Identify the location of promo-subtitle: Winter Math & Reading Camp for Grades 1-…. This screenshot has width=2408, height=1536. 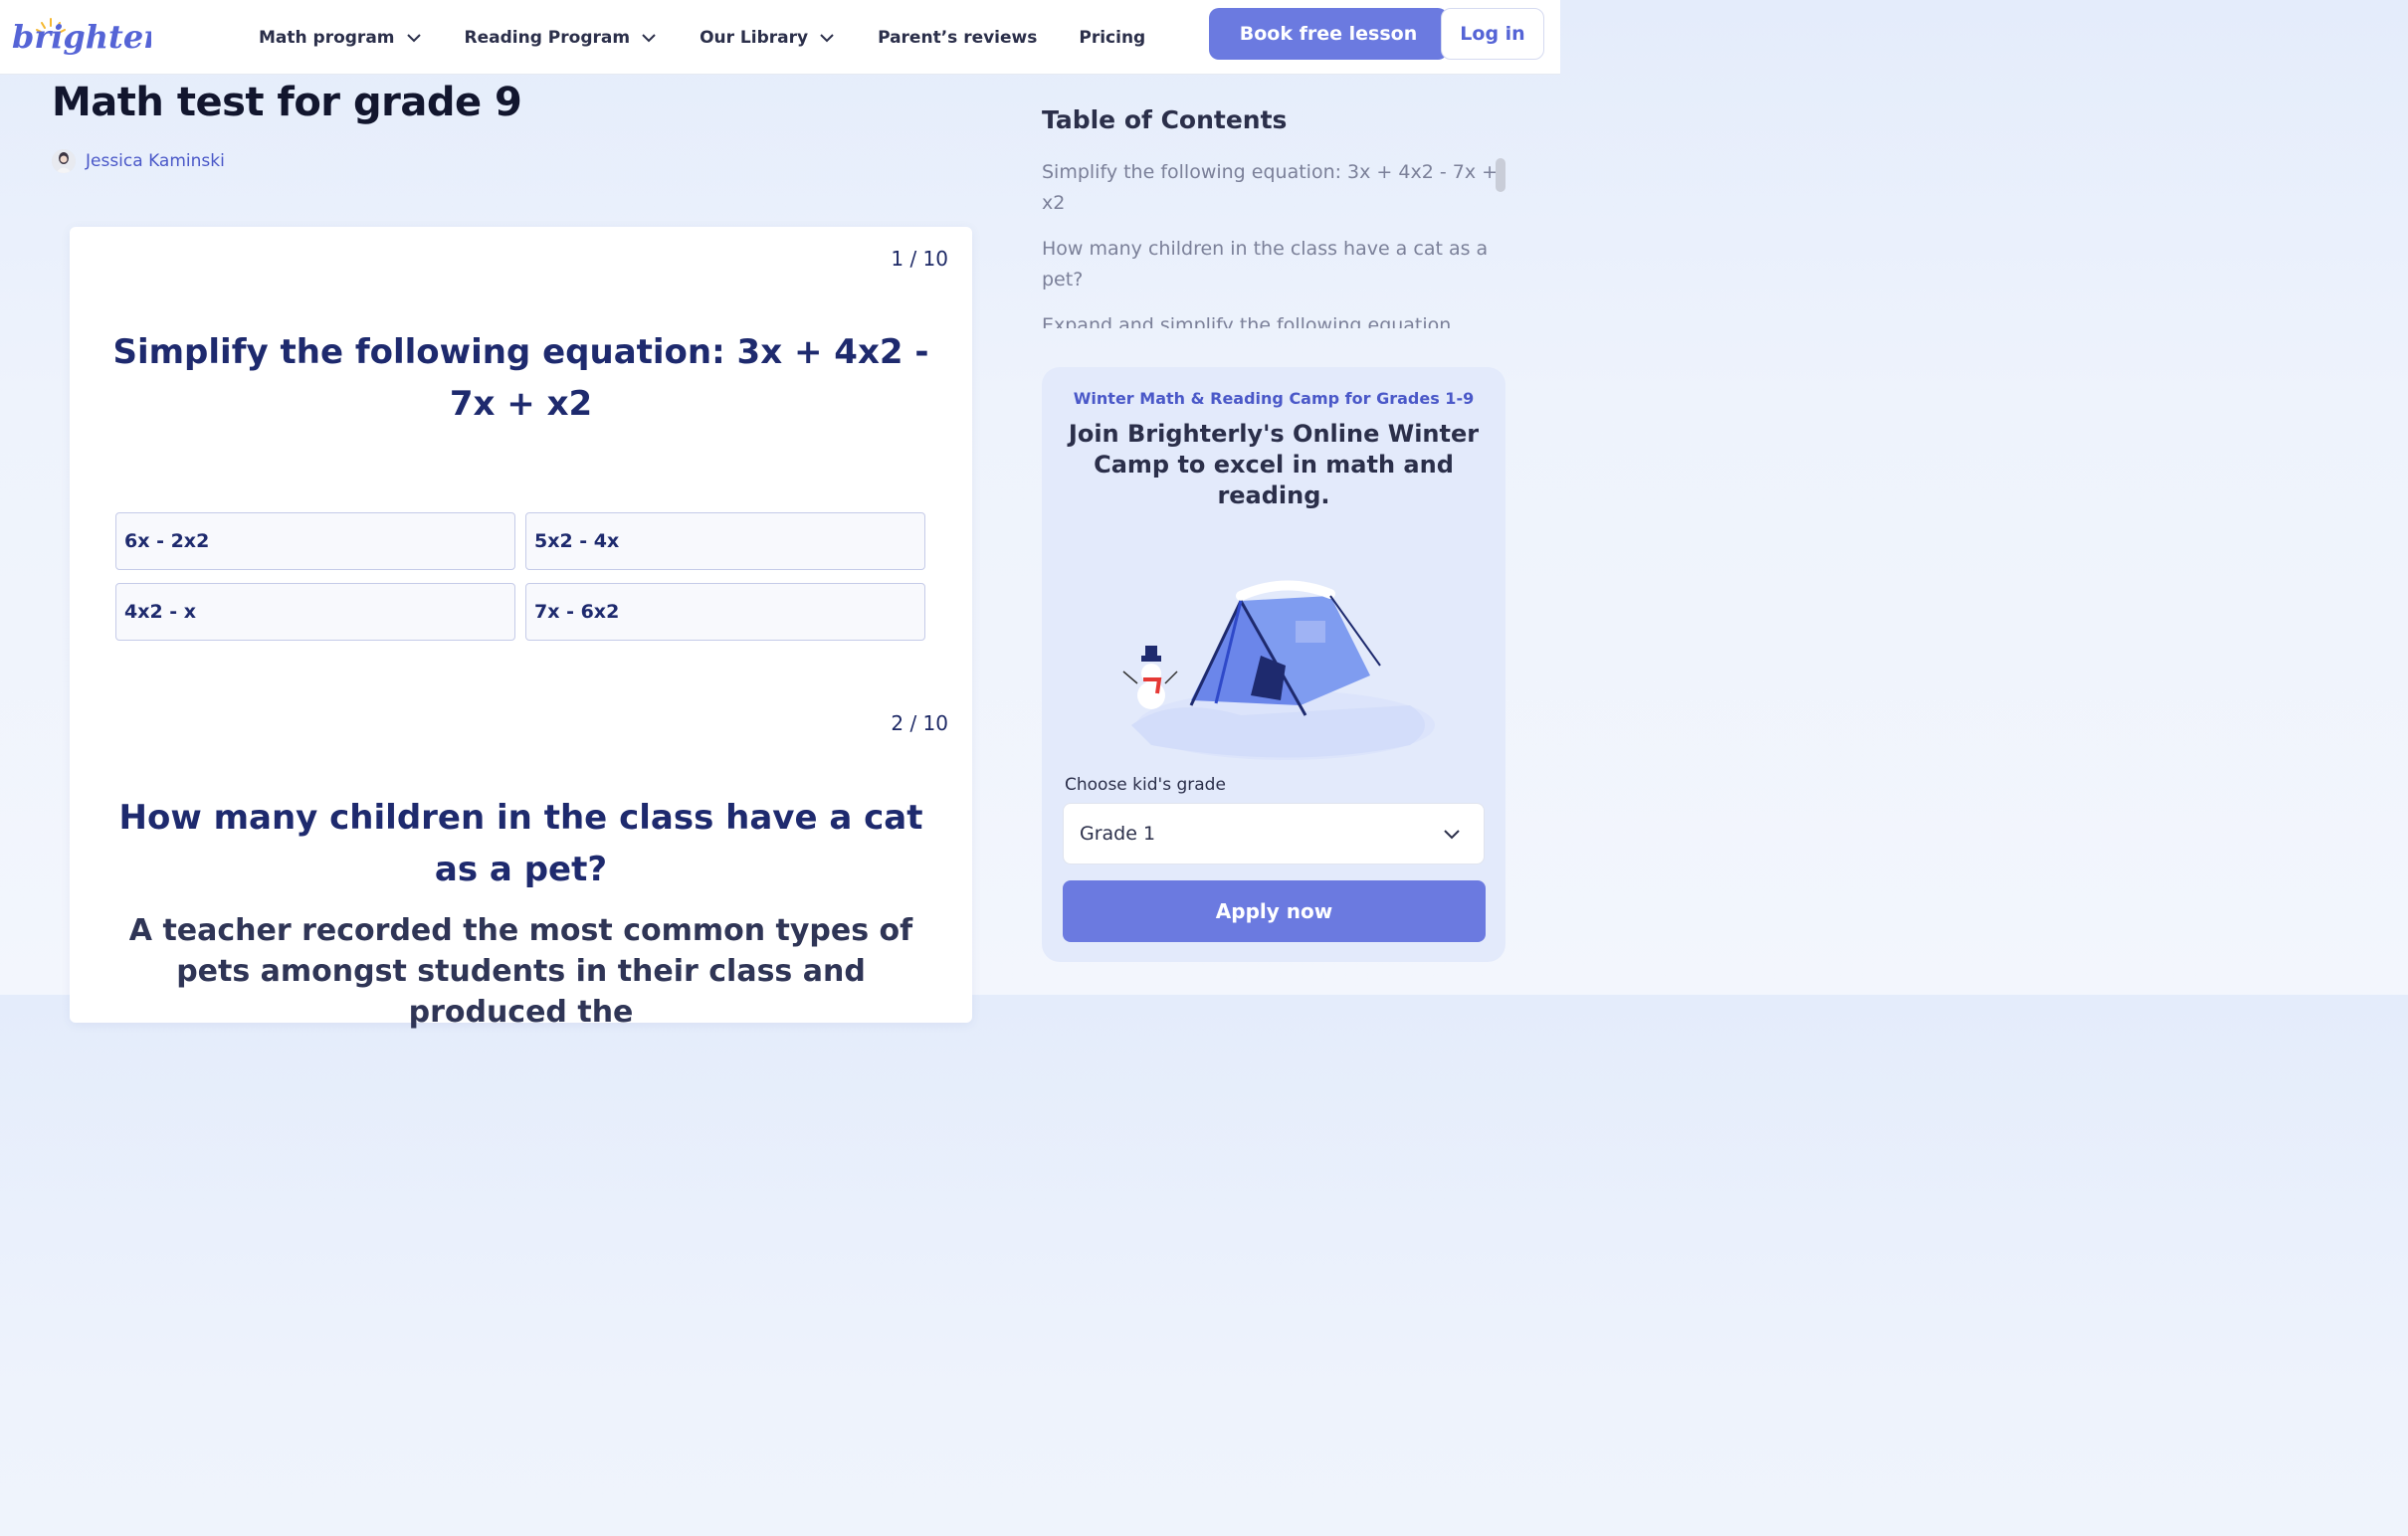
(1274, 398).